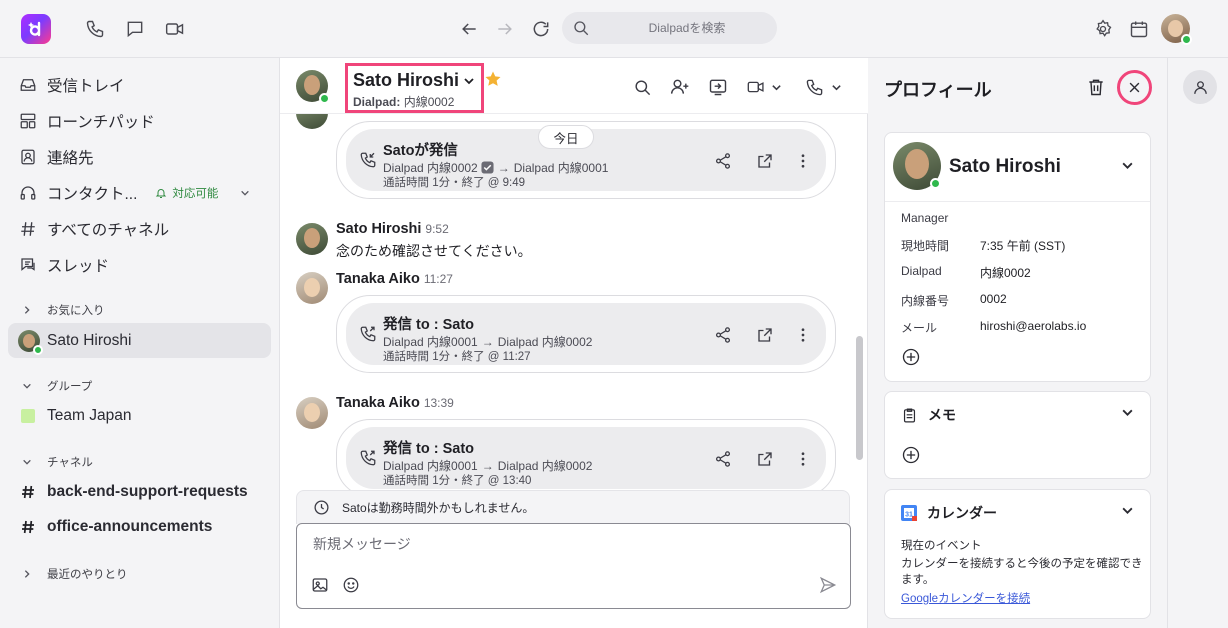  Describe the element at coordinates (859, 398) in the screenshot. I see `chat-scrollbar` at that location.